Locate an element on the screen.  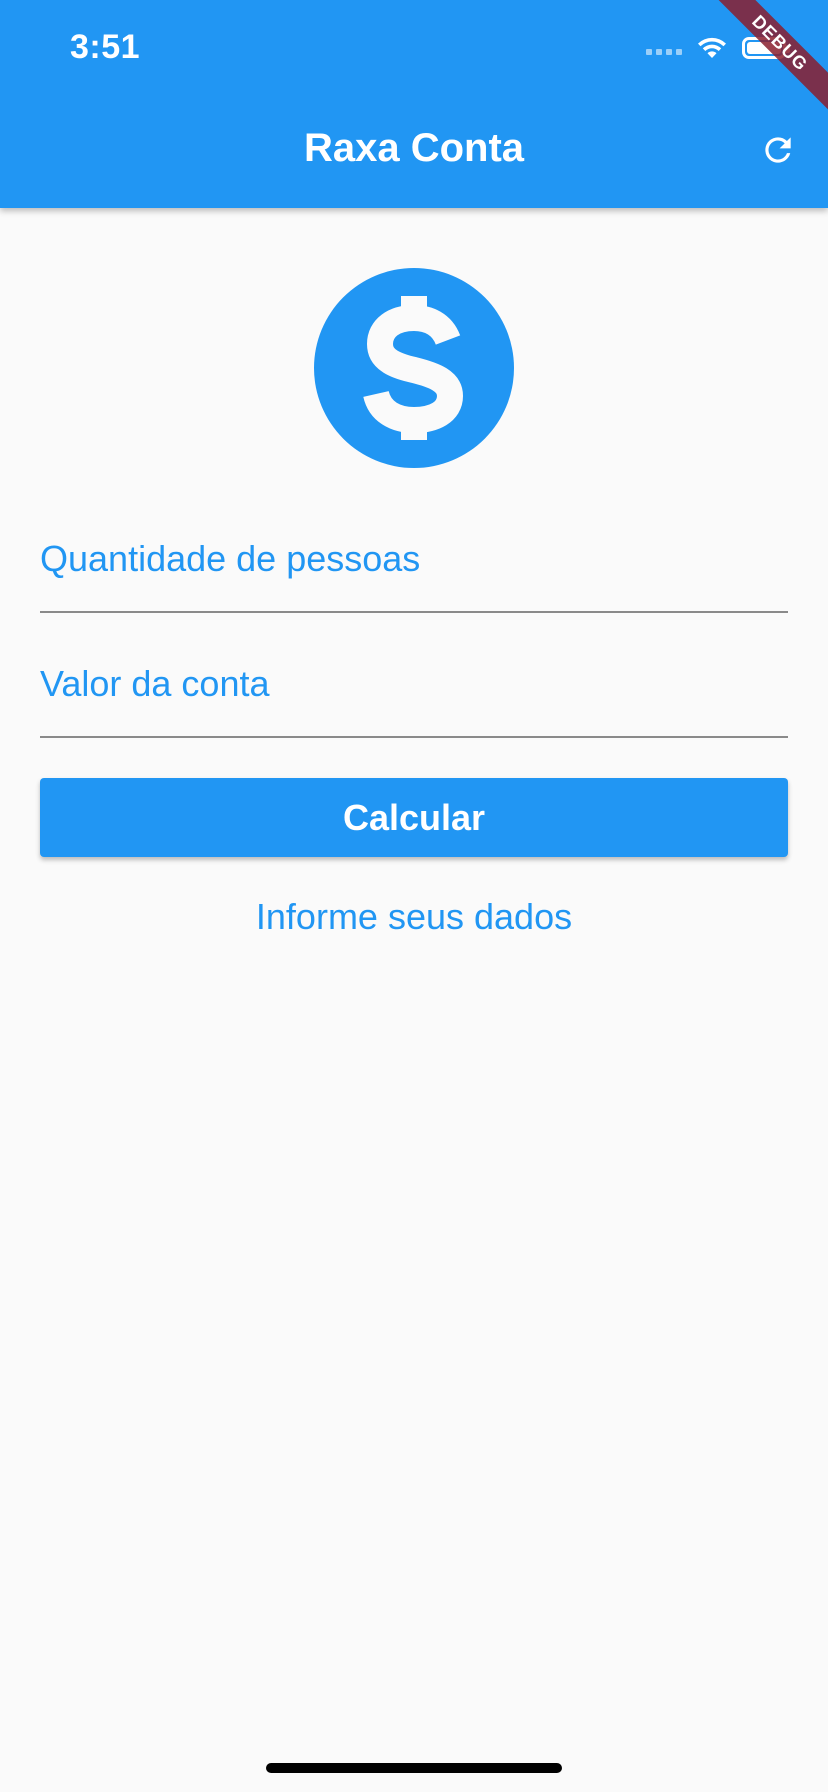
app-bar: 3:51 Raxa Conta is located at coordinates (414, 104).